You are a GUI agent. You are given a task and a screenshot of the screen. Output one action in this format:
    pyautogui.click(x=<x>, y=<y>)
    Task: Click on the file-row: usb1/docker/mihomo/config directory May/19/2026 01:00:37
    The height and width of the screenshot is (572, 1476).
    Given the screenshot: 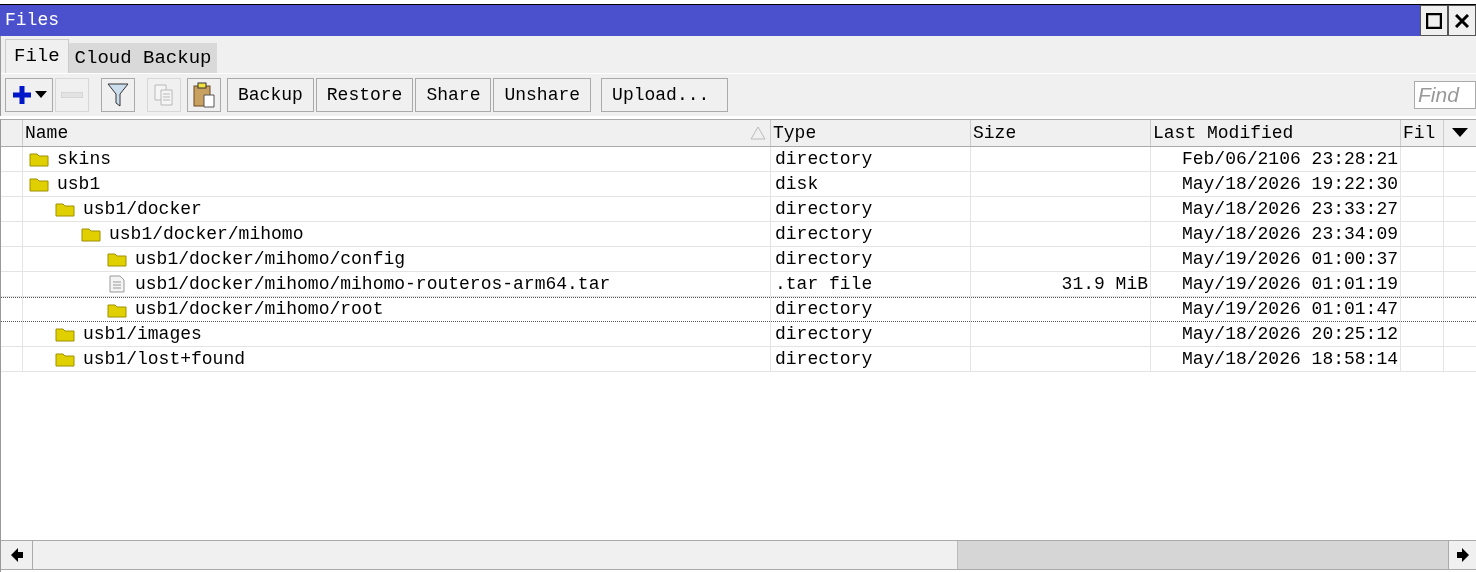 What is the action you would take?
    pyautogui.click(x=738, y=259)
    